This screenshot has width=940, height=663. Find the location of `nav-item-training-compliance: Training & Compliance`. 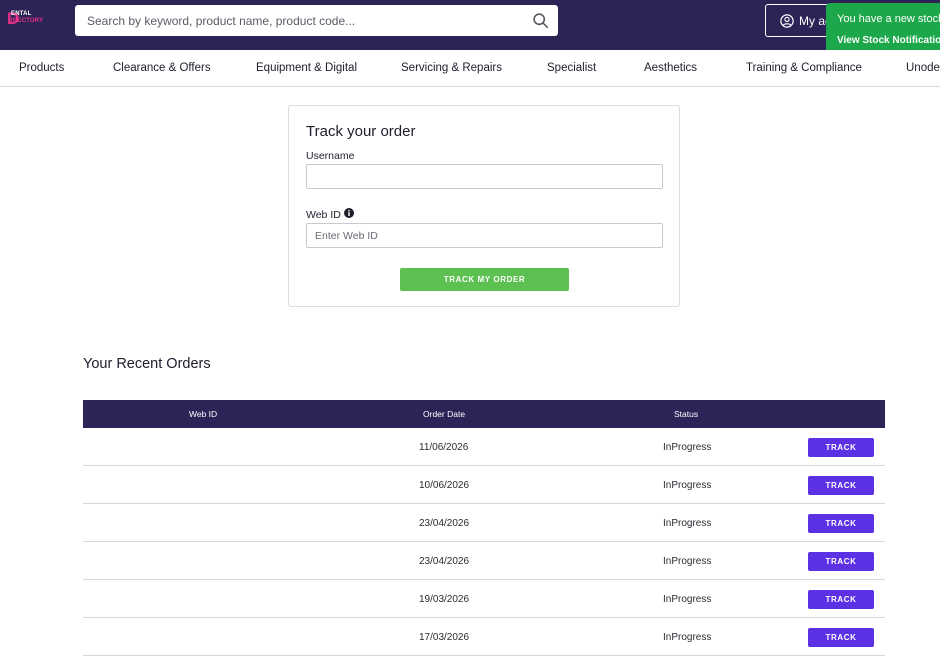

nav-item-training-compliance: Training & Compliance is located at coordinates (804, 68).